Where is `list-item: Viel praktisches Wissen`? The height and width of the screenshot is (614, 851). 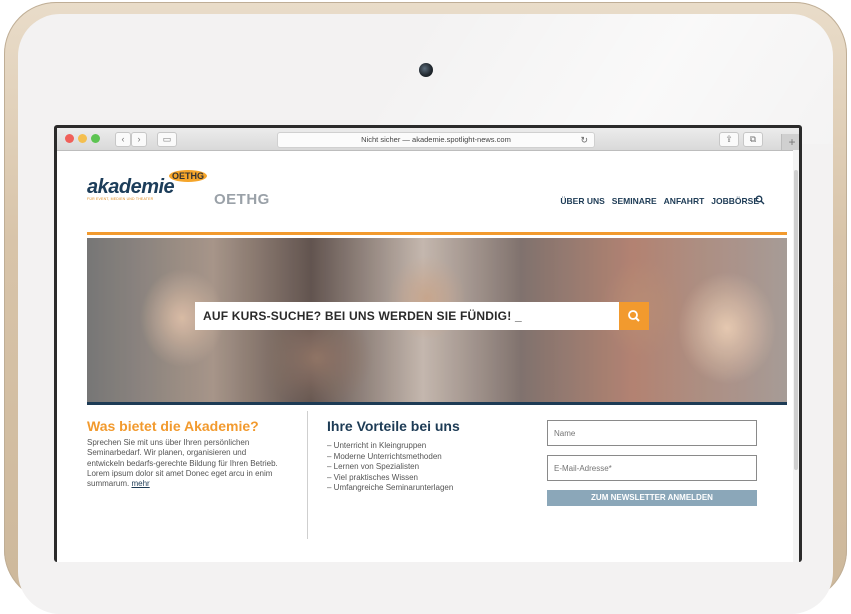
list-item: Viel praktisches Wissen is located at coordinates (390, 478).